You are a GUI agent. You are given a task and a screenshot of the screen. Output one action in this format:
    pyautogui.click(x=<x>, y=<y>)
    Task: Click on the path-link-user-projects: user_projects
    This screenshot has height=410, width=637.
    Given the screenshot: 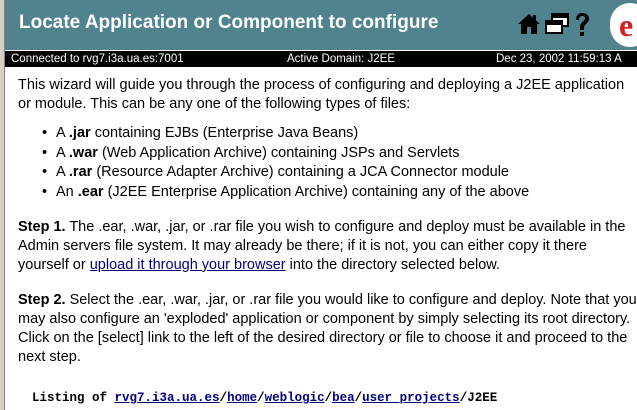 What is the action you would take?
    pyautogui.click(x=411, y=398)
    